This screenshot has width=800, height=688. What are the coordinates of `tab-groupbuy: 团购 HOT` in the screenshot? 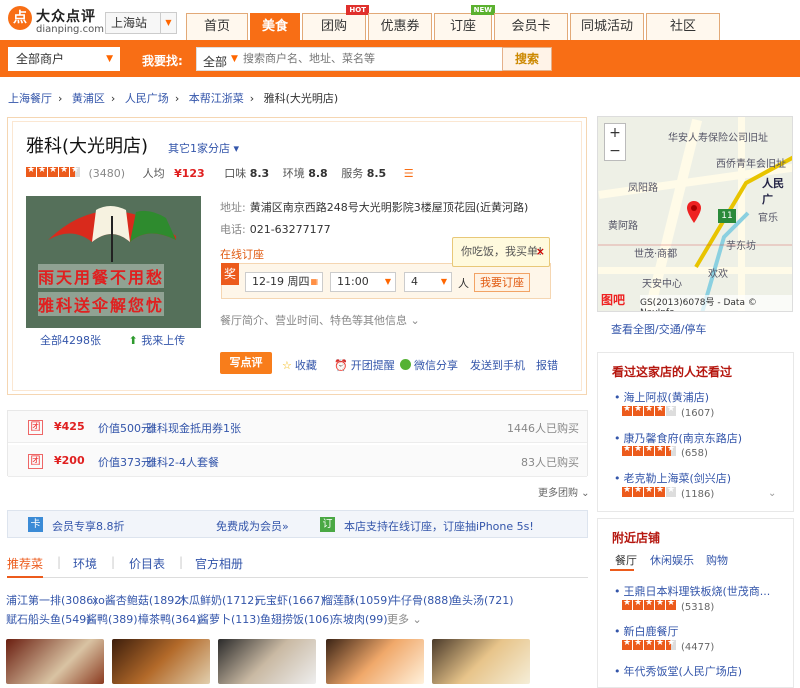 It's located at (335, 22).